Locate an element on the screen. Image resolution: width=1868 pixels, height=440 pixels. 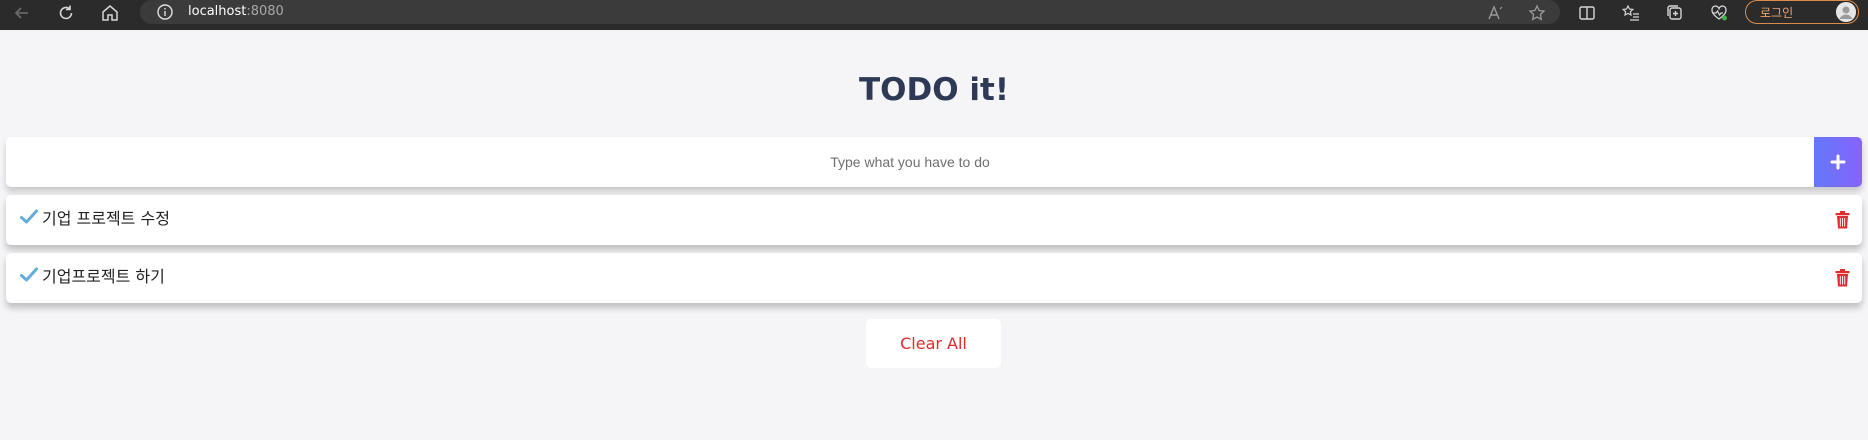
url-host: localhost is located at coordinates (217, 11).